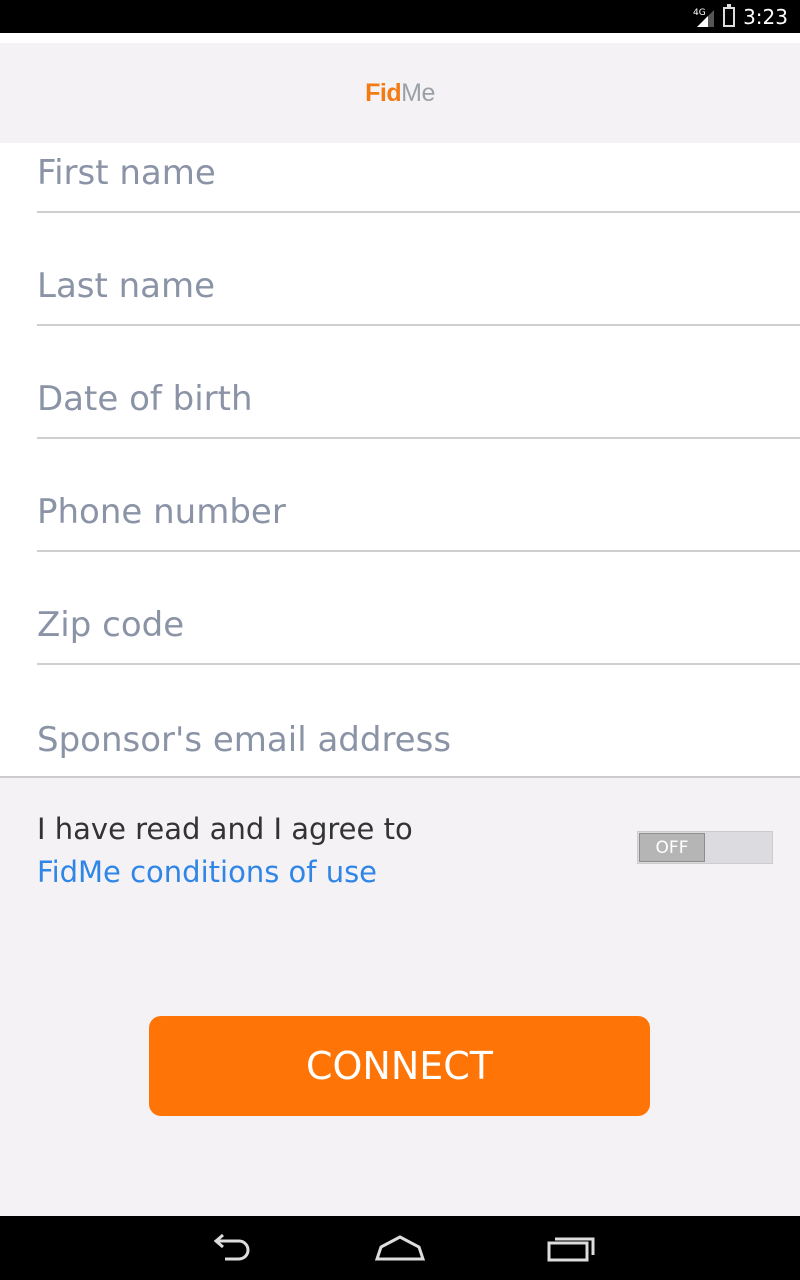 This screenshot has width=800, height=1280. Describe the element at coordinates (699, 13) in the screenshot. I see `network-type-label: 4G` at that location.